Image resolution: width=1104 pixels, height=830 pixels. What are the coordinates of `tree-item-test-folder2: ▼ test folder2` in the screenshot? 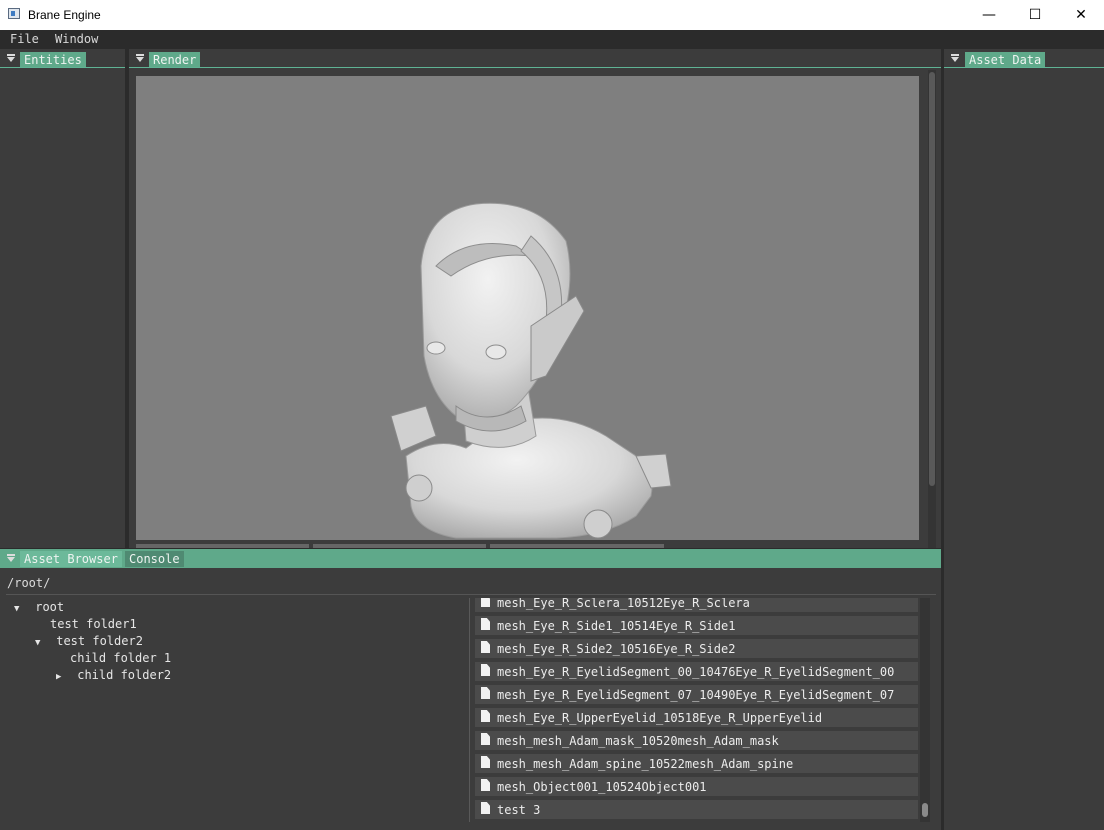 It's located at (89, 641).